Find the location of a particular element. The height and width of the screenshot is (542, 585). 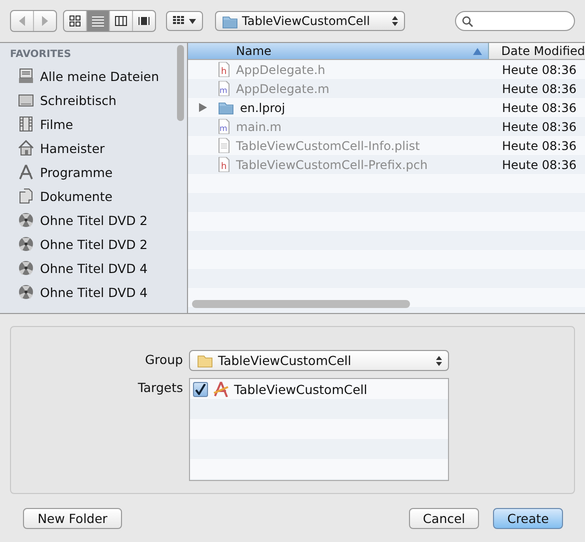

sidebar-heading: FAVORITES is located at coordinates (40, 55).